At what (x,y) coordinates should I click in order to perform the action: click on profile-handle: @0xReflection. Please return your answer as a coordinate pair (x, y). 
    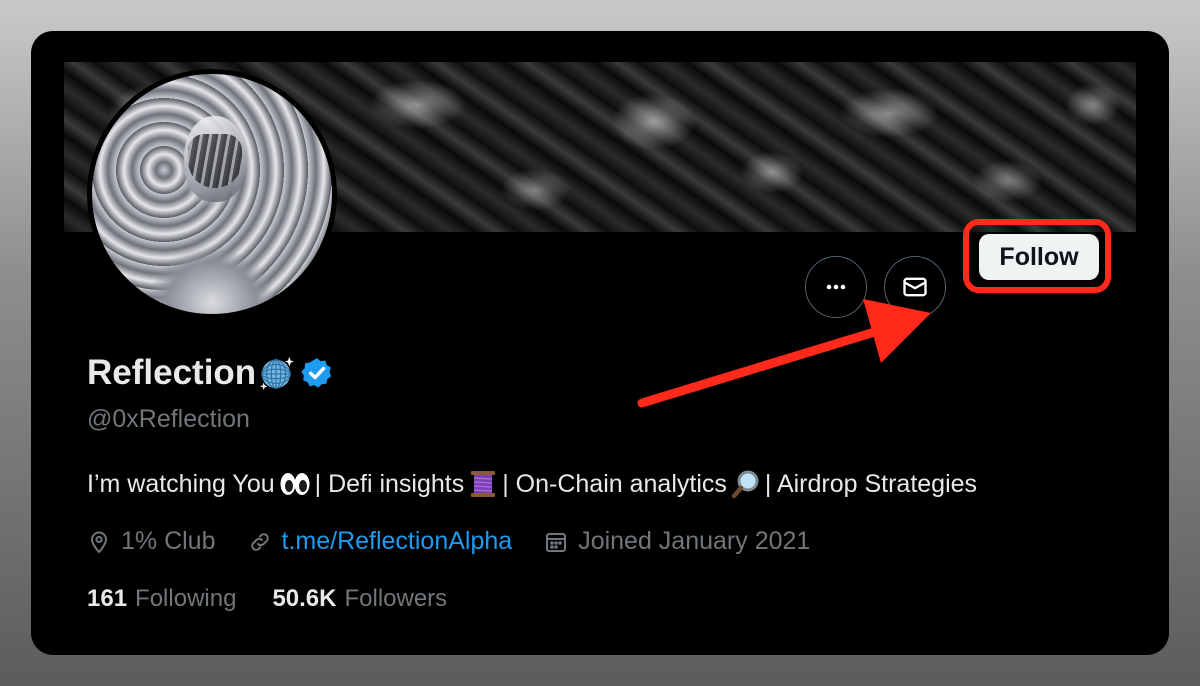
    Looking at the image, I should click on (168, 419).